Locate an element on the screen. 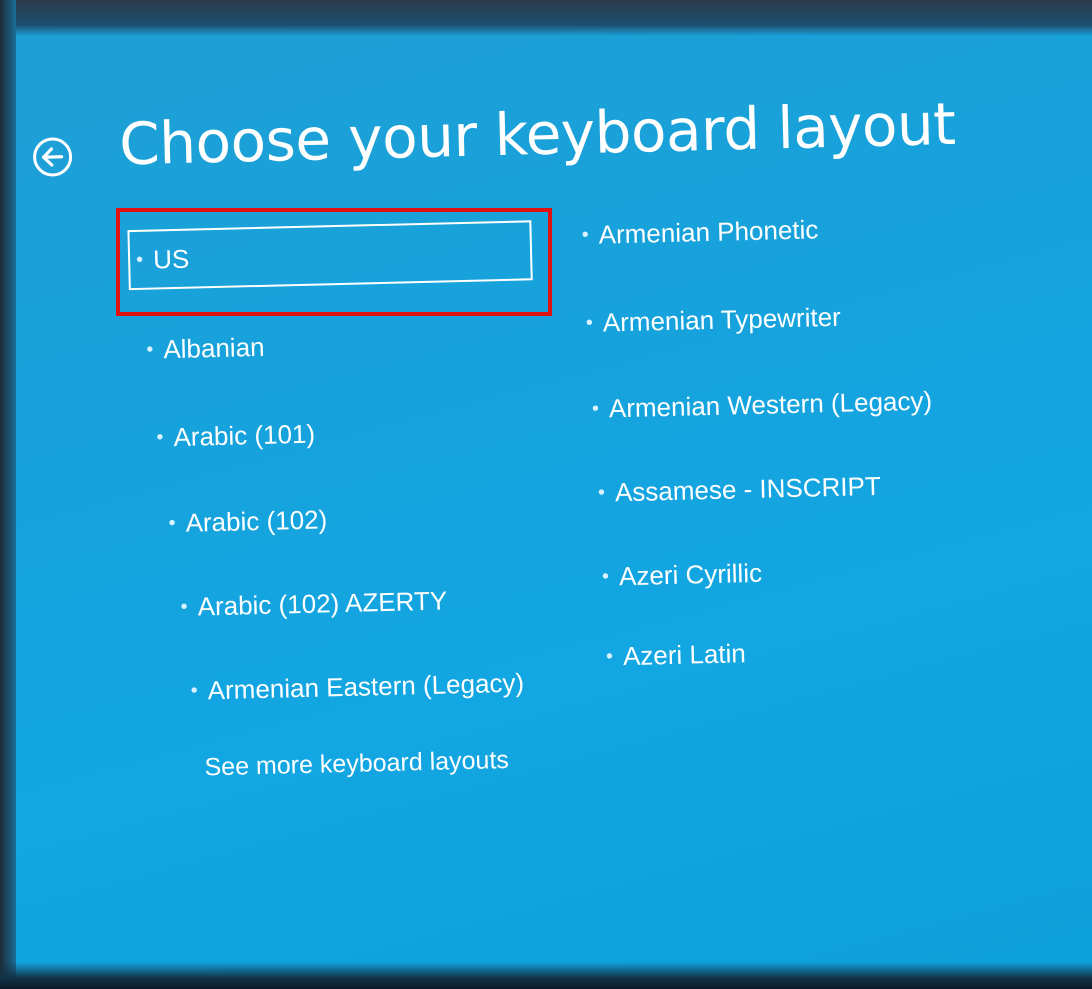 This screenshot has width=1092, height=989. page-title: Choose your keyboard layout is located at coordinates (537, 134).